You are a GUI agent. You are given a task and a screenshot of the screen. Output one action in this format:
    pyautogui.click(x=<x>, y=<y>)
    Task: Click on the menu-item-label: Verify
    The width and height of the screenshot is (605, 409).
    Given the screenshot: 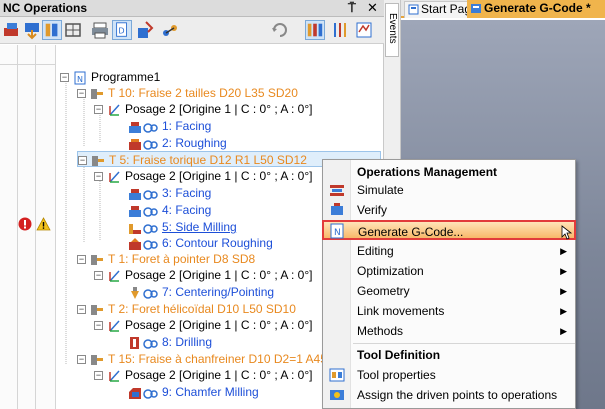 What is the action you would take?
    pyautogui.click(x=372, y=210)
    